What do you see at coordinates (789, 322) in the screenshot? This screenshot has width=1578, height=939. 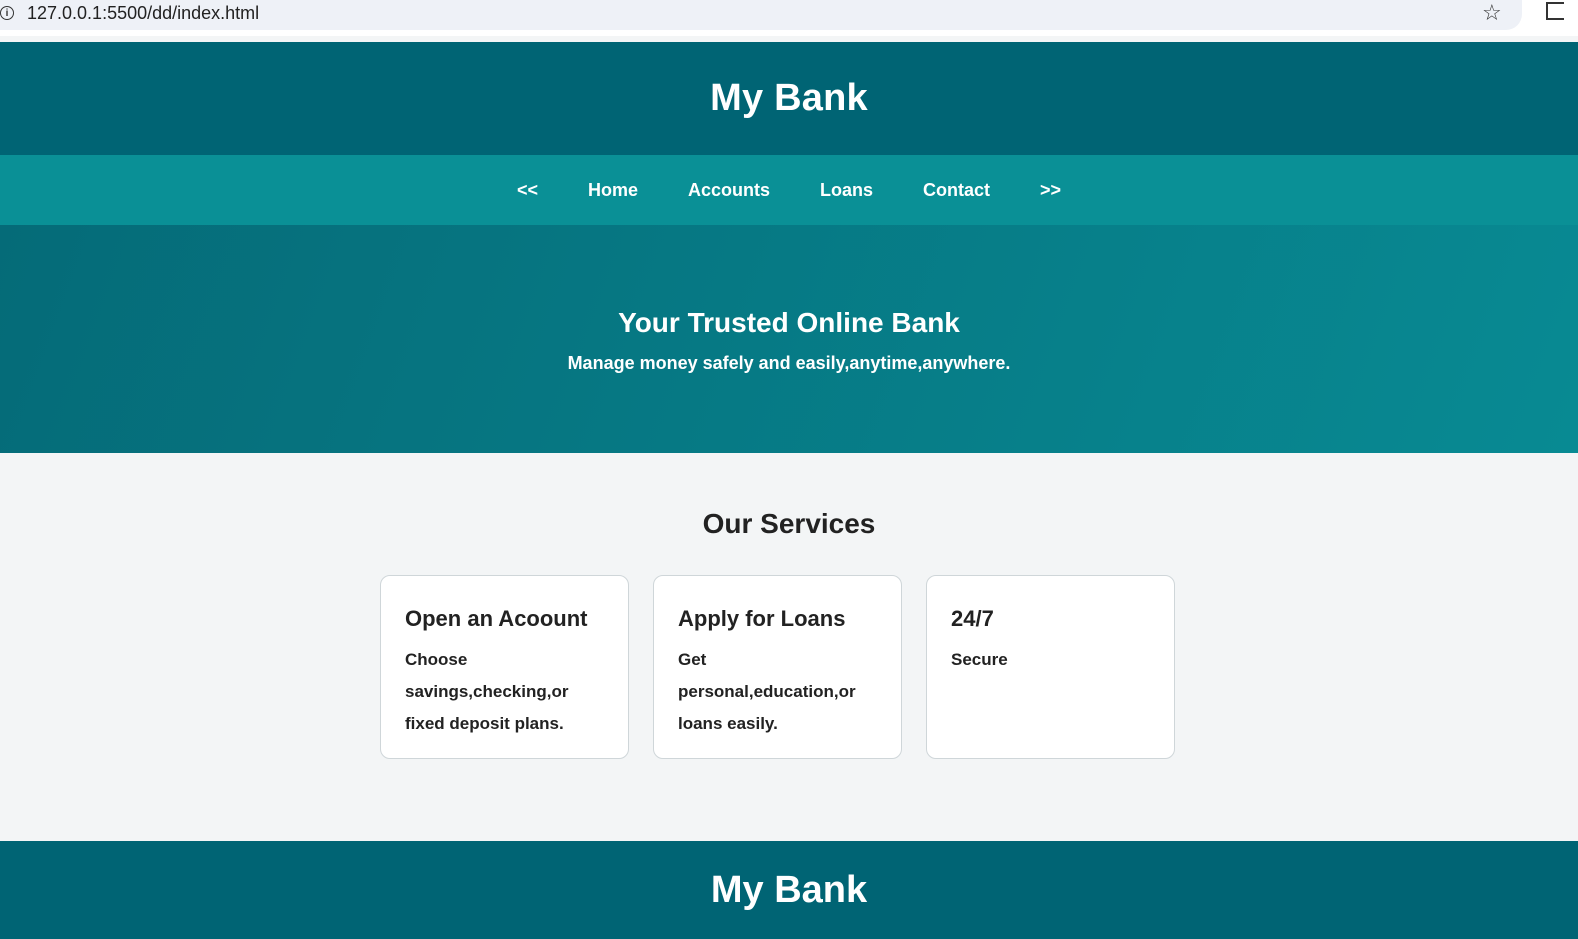 I see `hero-title: Your Trusted Online Bank` at bounding box center [789, 322].